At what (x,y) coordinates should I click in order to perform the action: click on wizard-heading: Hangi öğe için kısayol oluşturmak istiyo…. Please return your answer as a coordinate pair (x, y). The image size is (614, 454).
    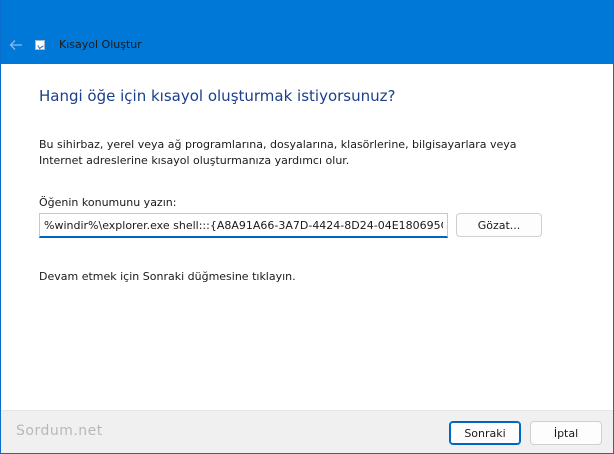
    Looking at the image, I should click on (217, 96).